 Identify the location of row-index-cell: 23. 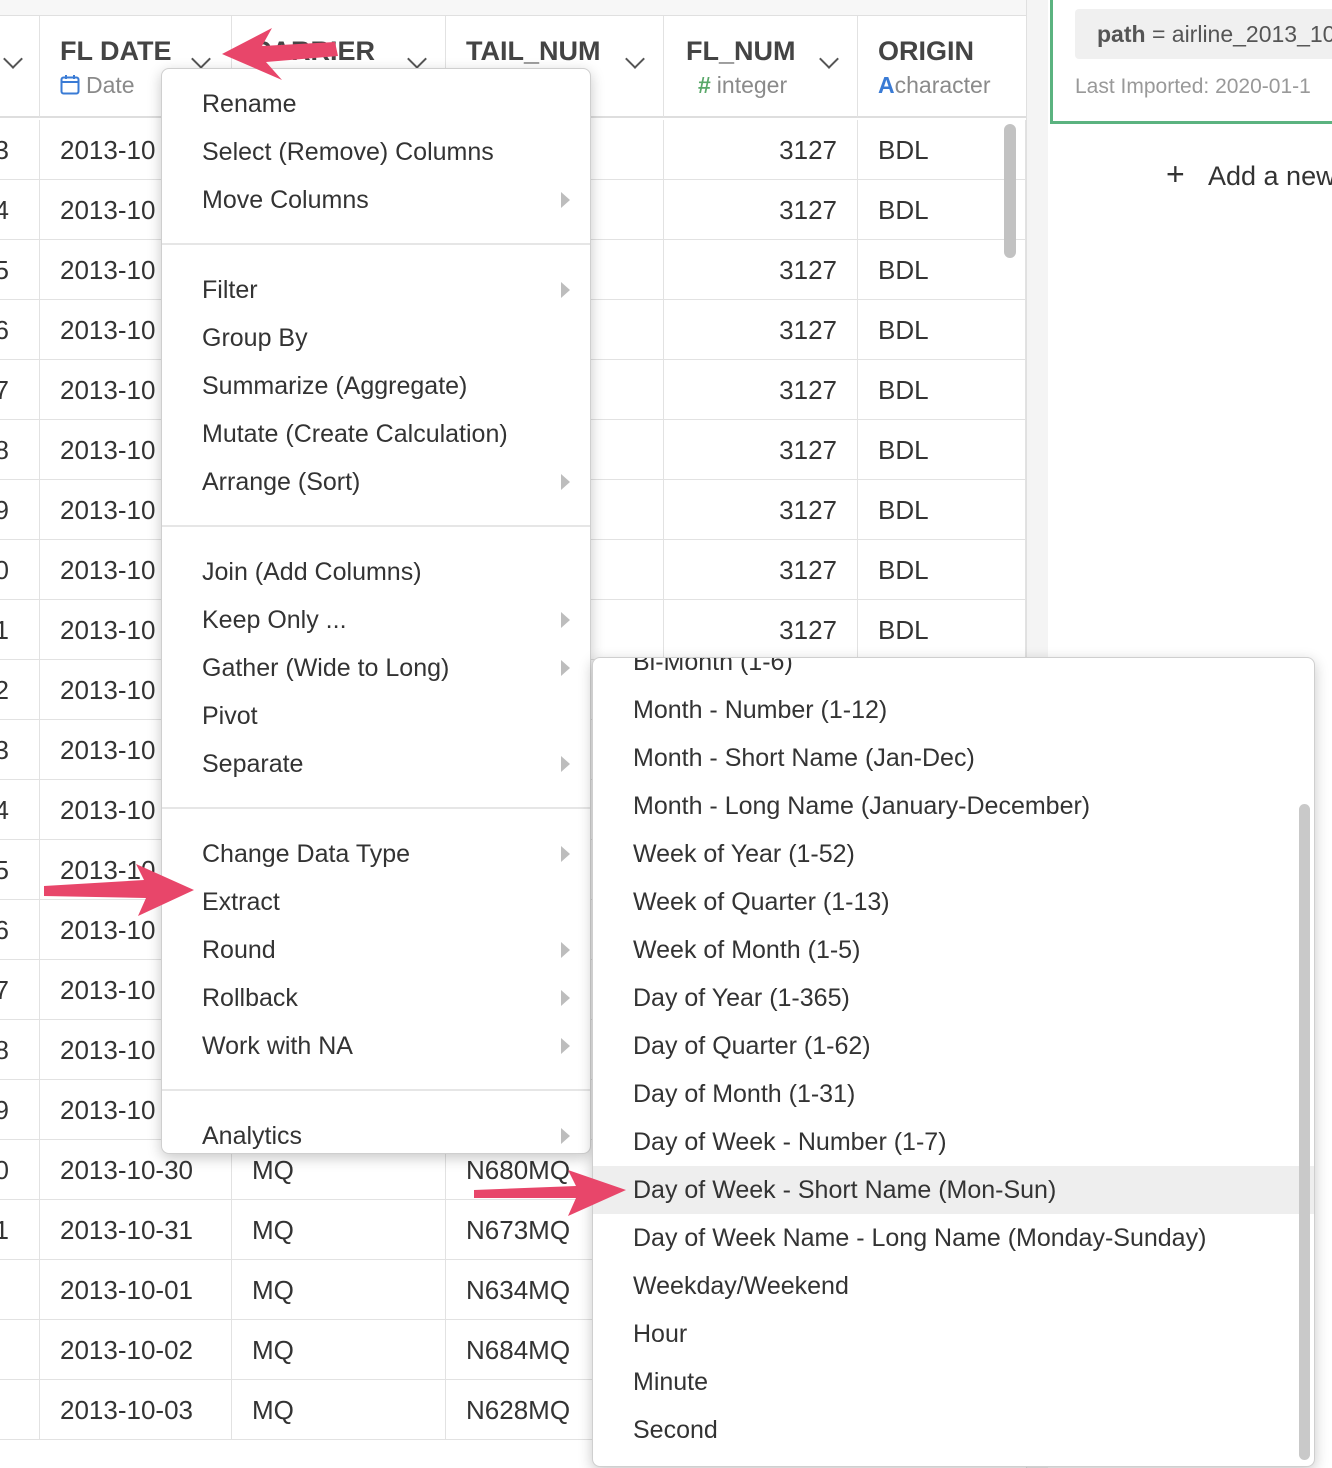
(20, 750).